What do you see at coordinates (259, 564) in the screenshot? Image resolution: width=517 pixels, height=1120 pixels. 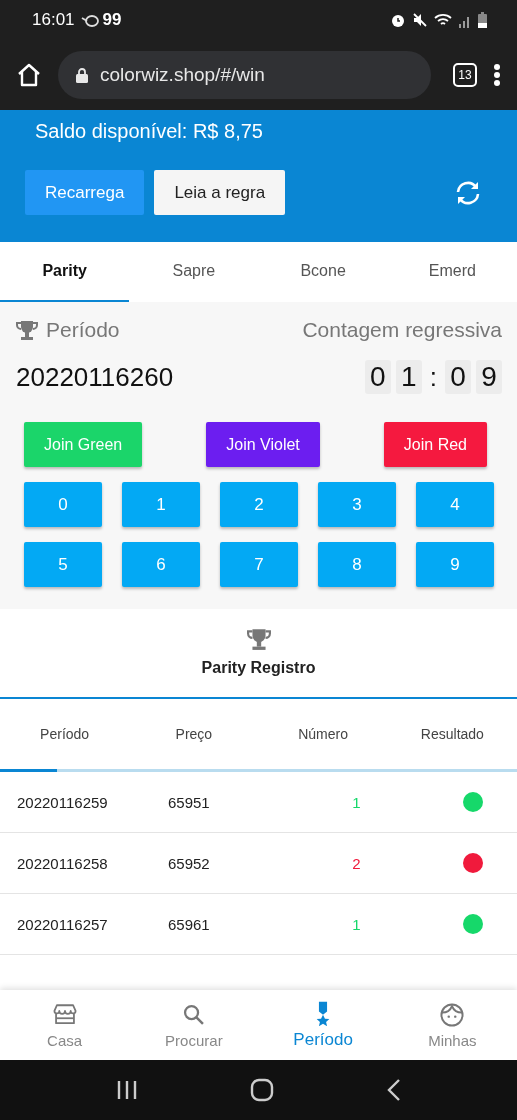 I see `number-button: 7` at bounding box center [259, 564].